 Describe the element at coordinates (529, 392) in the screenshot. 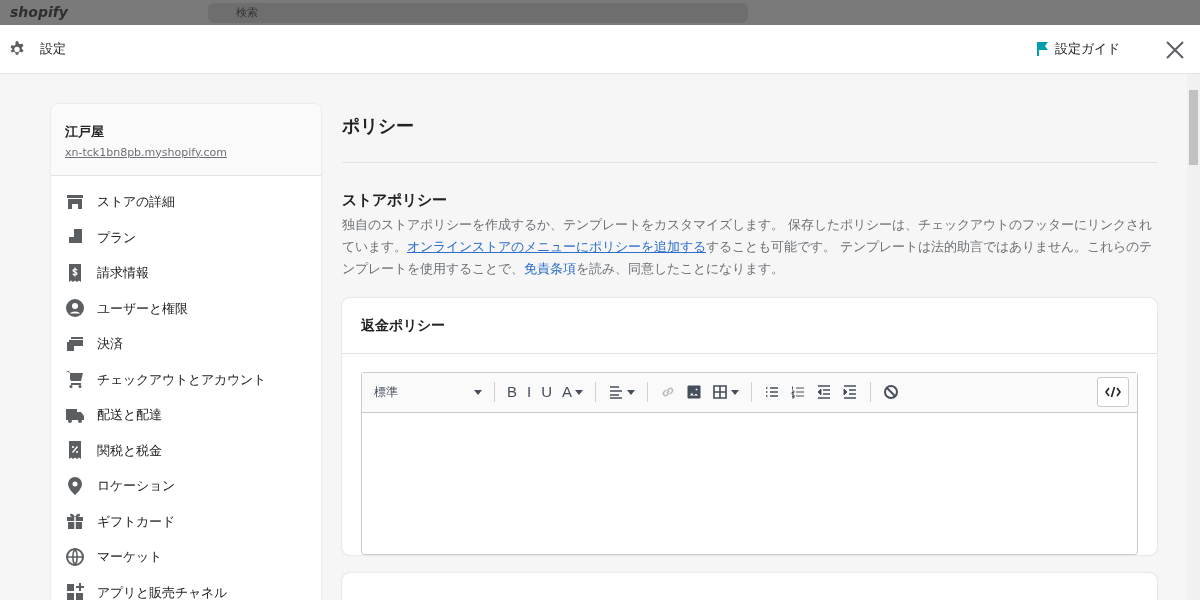

I see `format-button: I` at that location.